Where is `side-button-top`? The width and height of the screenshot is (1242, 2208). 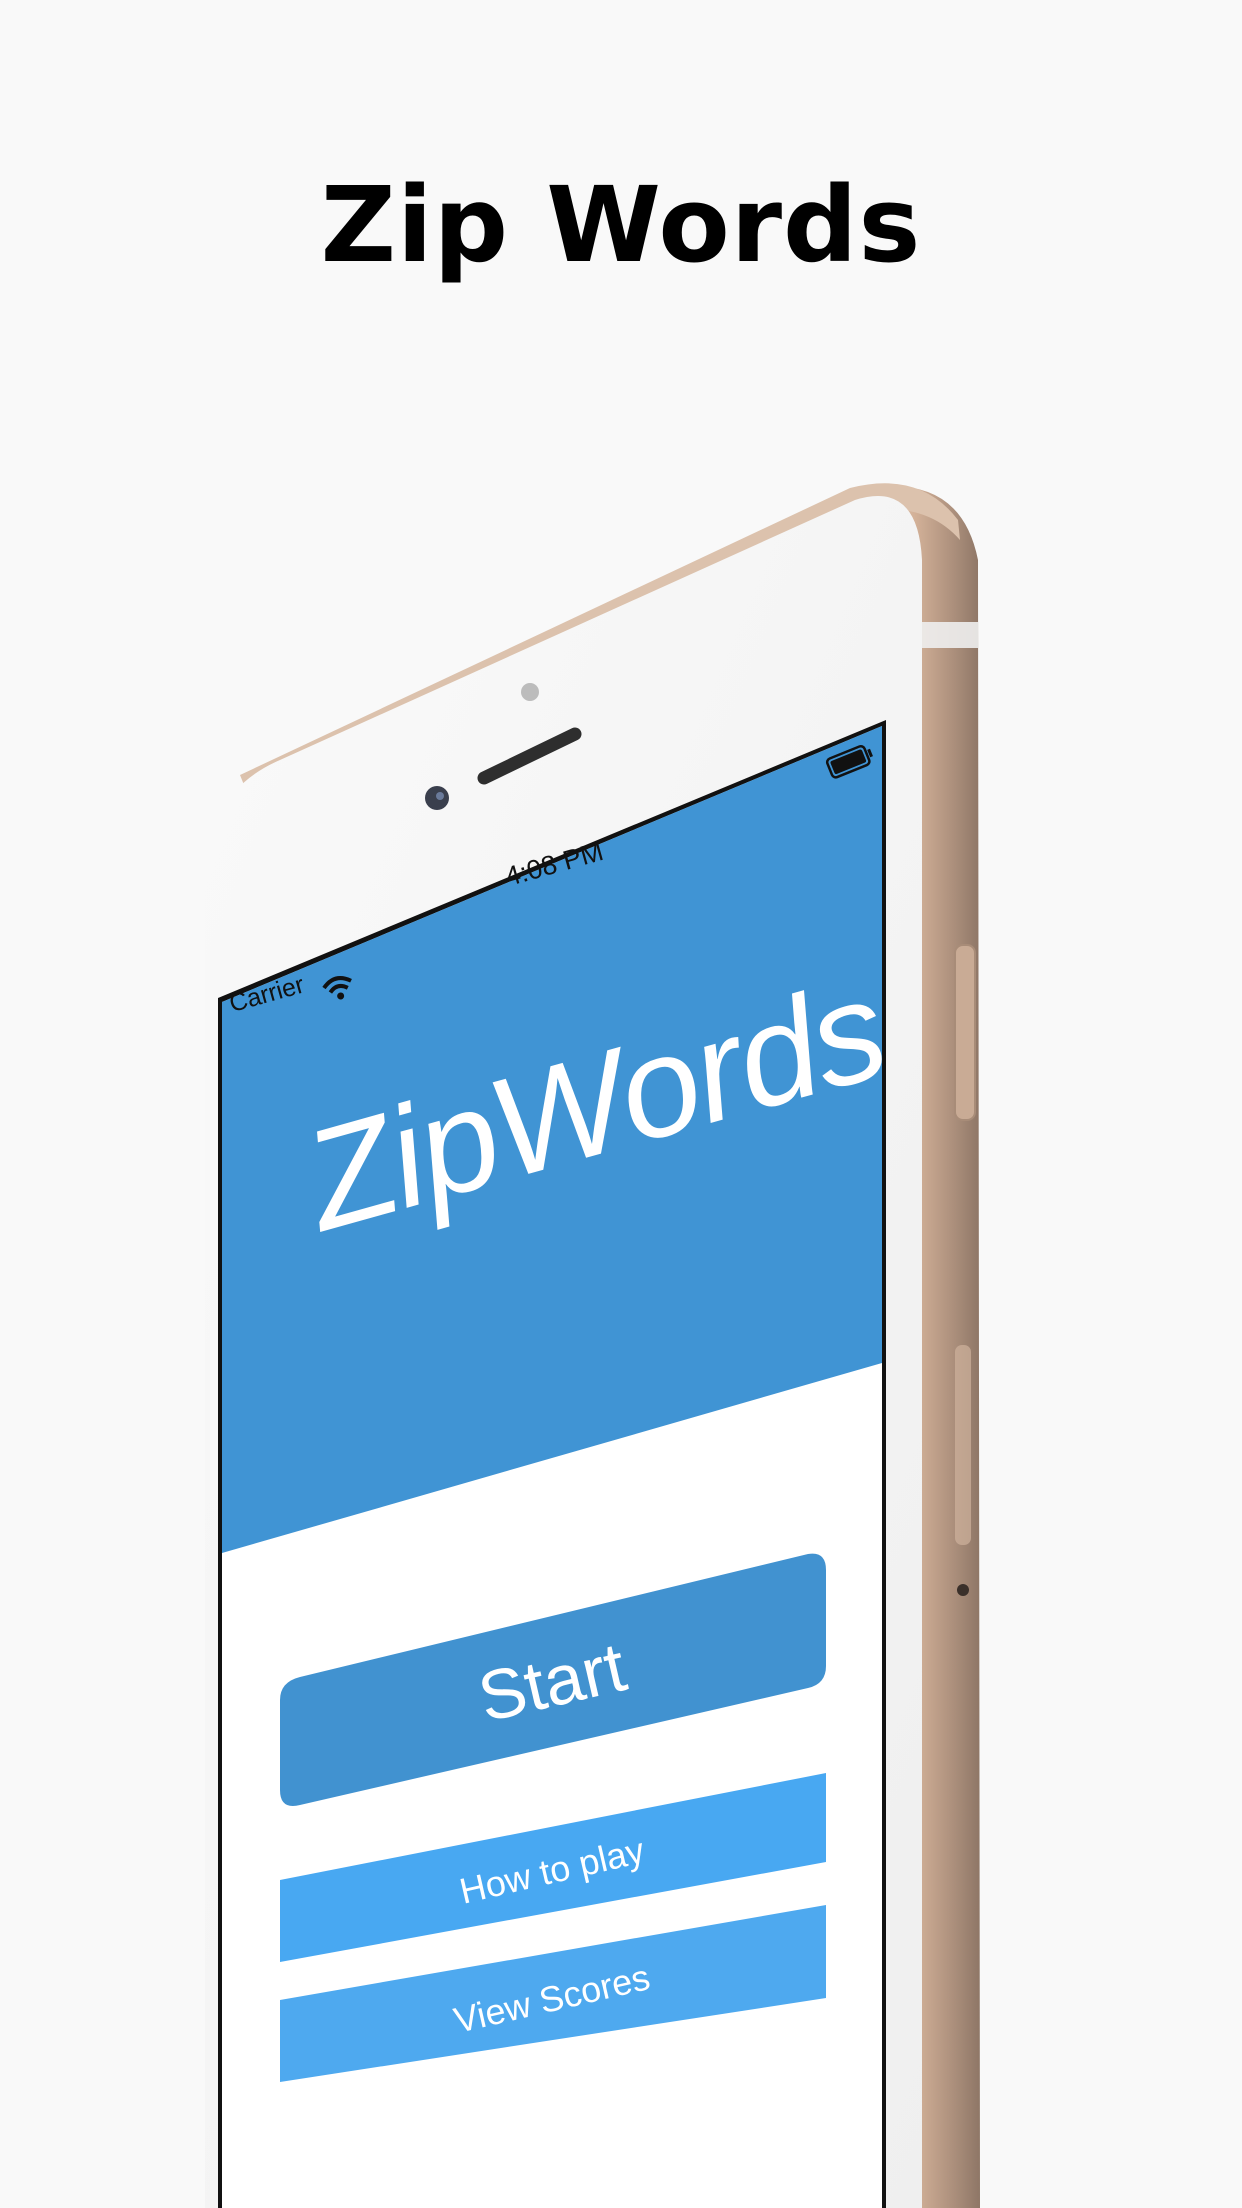 side-button-top is located at coordinates (965, 1032).